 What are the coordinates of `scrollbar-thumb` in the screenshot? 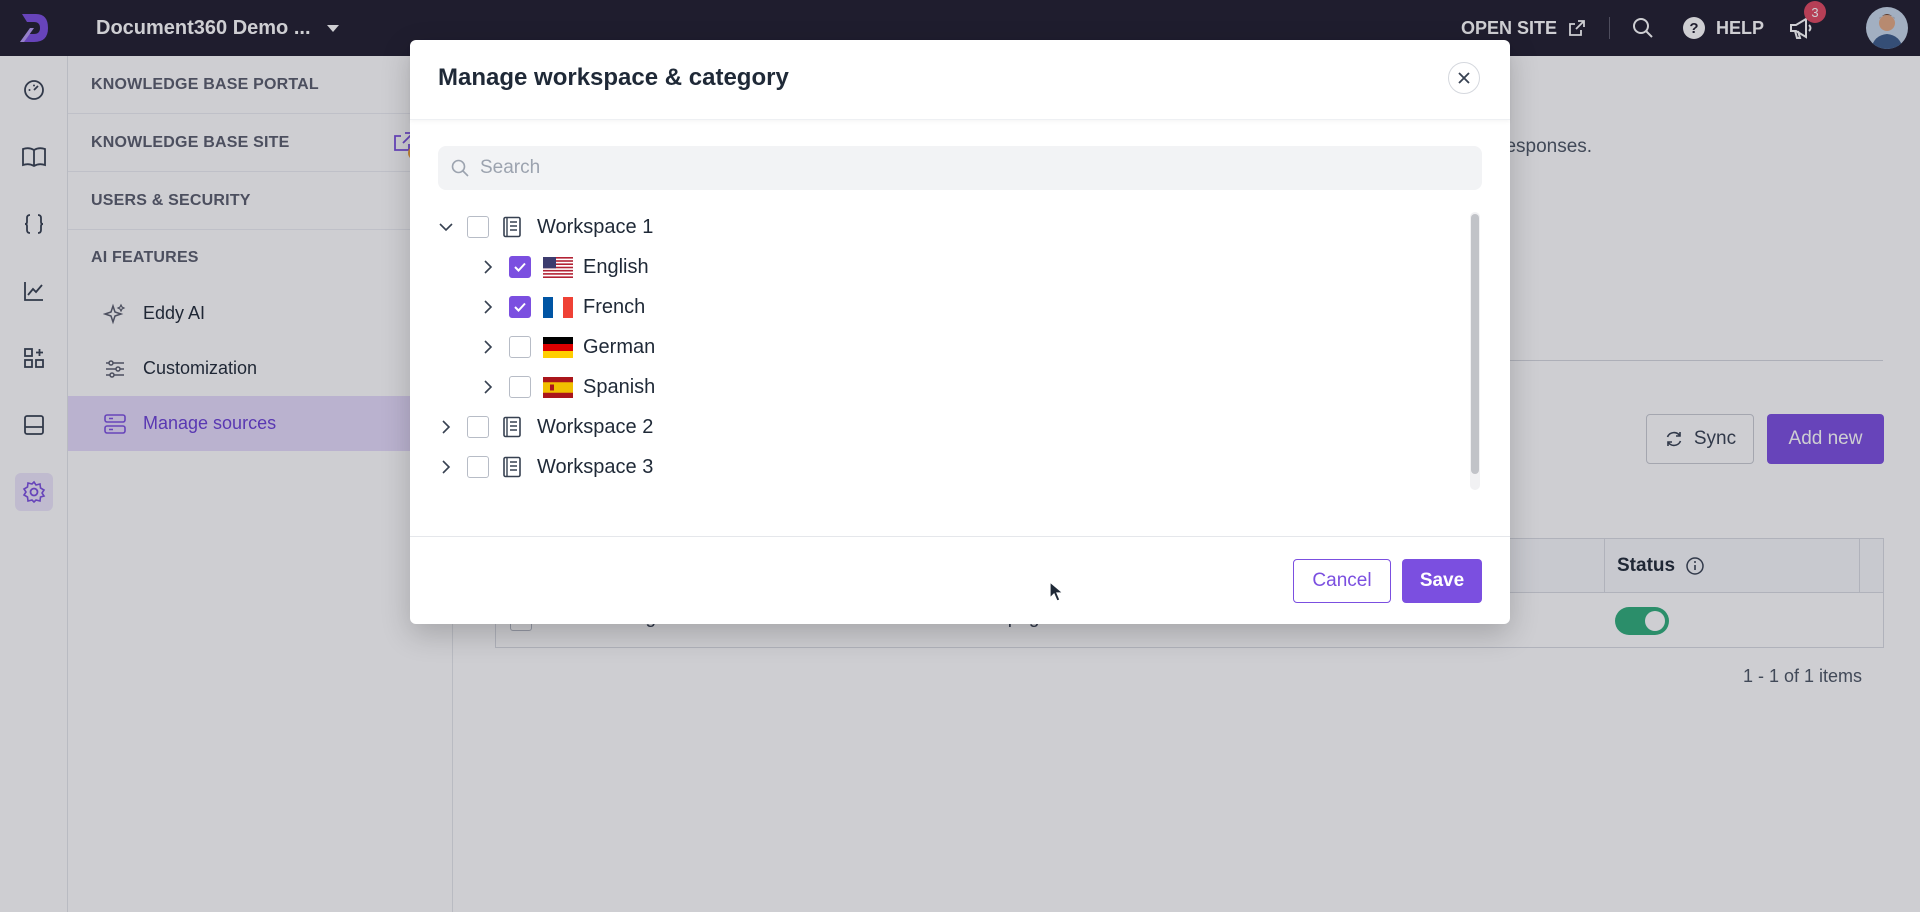 It's located at (1475, 344).